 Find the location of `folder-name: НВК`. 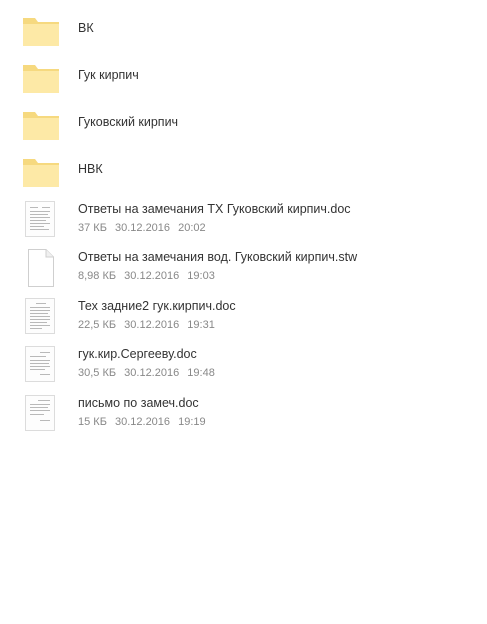

folder-name: НВК is located at coordinates (90, 169).